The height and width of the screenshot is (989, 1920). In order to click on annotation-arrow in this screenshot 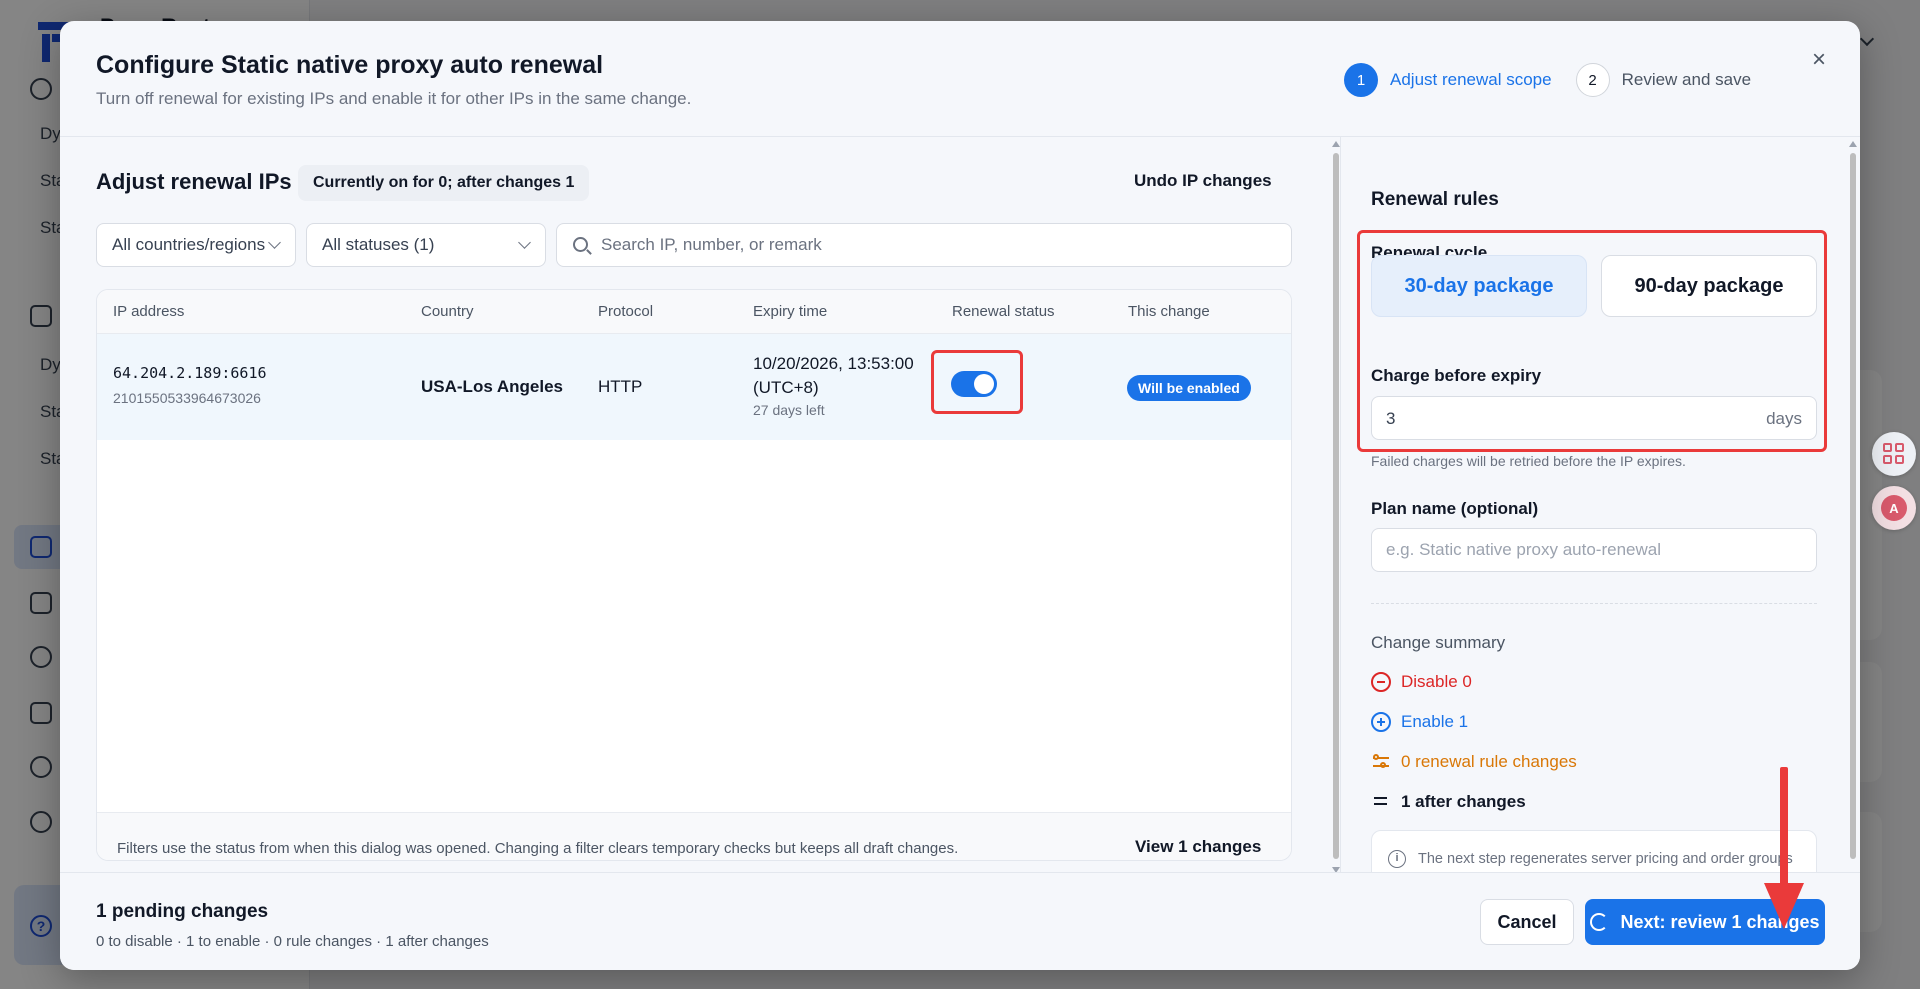, I will do `click(1784, 849)`.